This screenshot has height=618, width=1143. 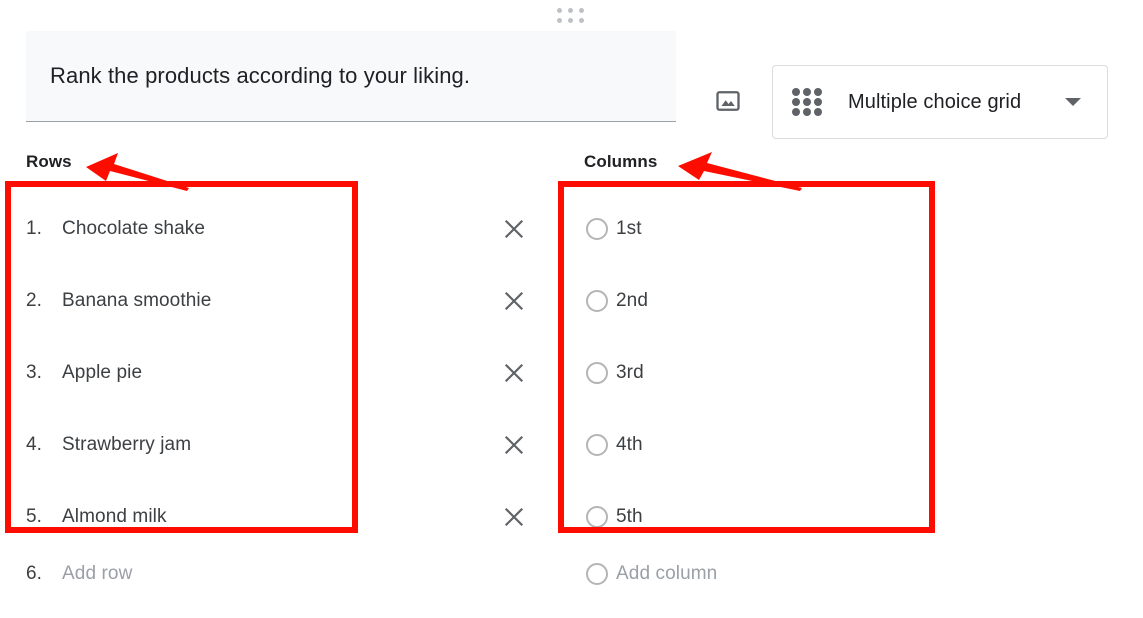 I want to click on column-label: 5th, so click(x=629, y=517).